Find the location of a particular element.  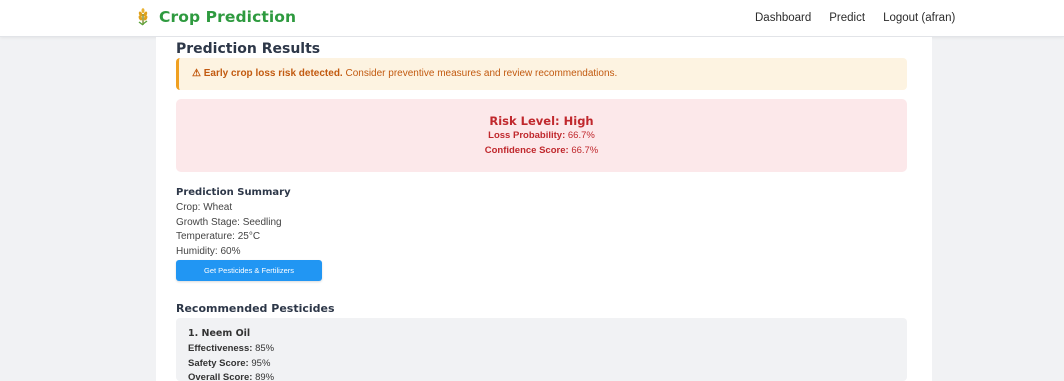

overall-value: 89% is located at coordinates (265, 376).